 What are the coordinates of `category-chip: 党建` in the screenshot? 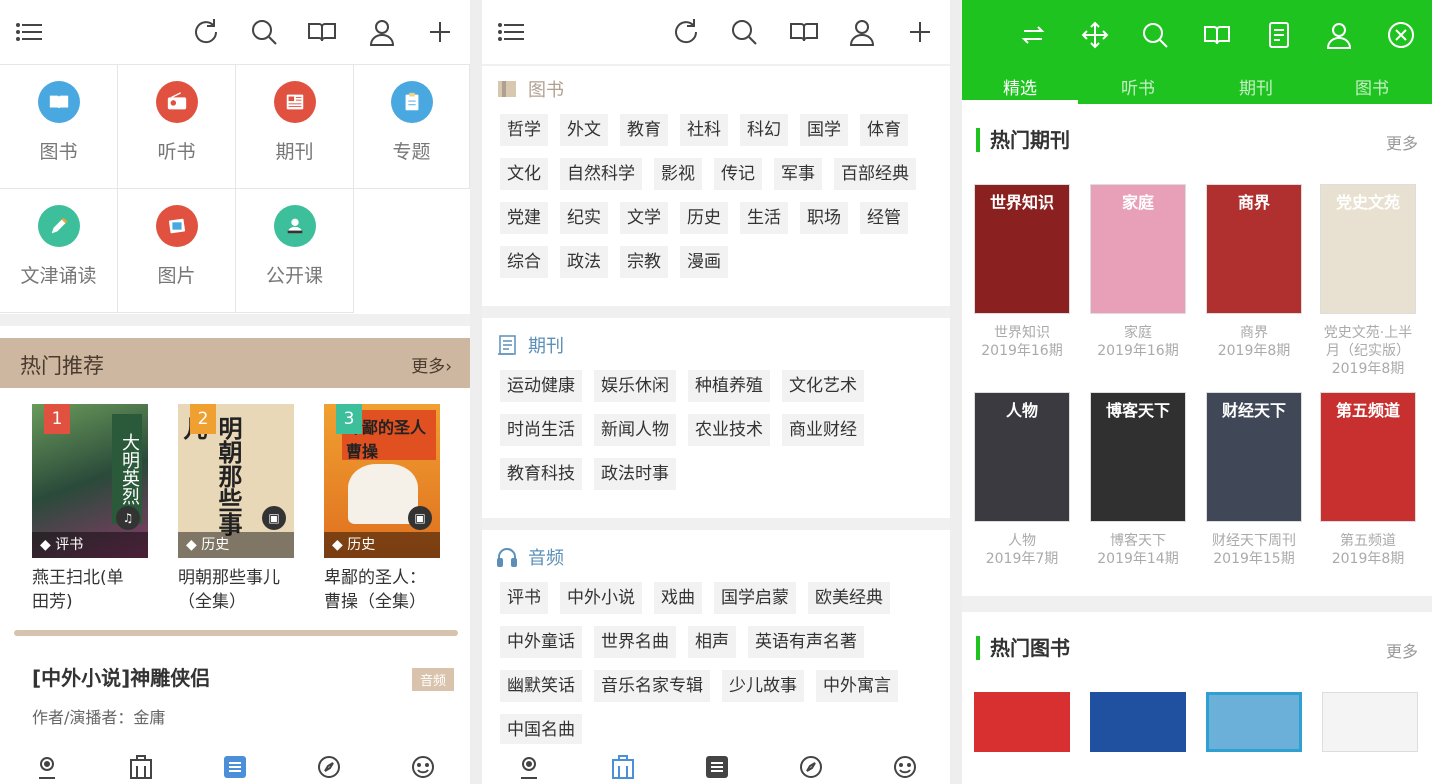 It's located at (524, 218).